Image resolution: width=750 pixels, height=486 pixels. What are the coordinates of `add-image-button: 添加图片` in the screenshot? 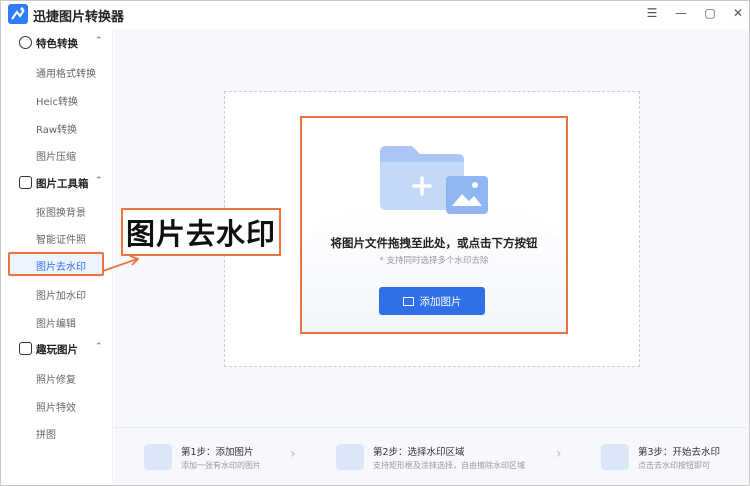 It's located at (432, 301).